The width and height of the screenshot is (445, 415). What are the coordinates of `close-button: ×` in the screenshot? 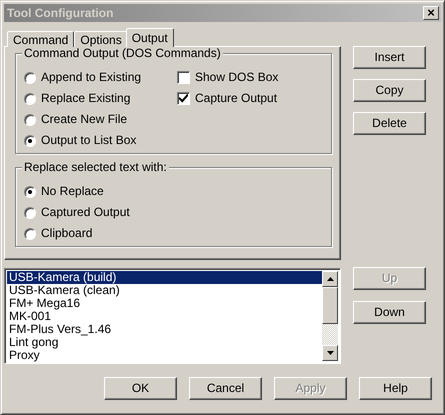 It's located at (431, 13).